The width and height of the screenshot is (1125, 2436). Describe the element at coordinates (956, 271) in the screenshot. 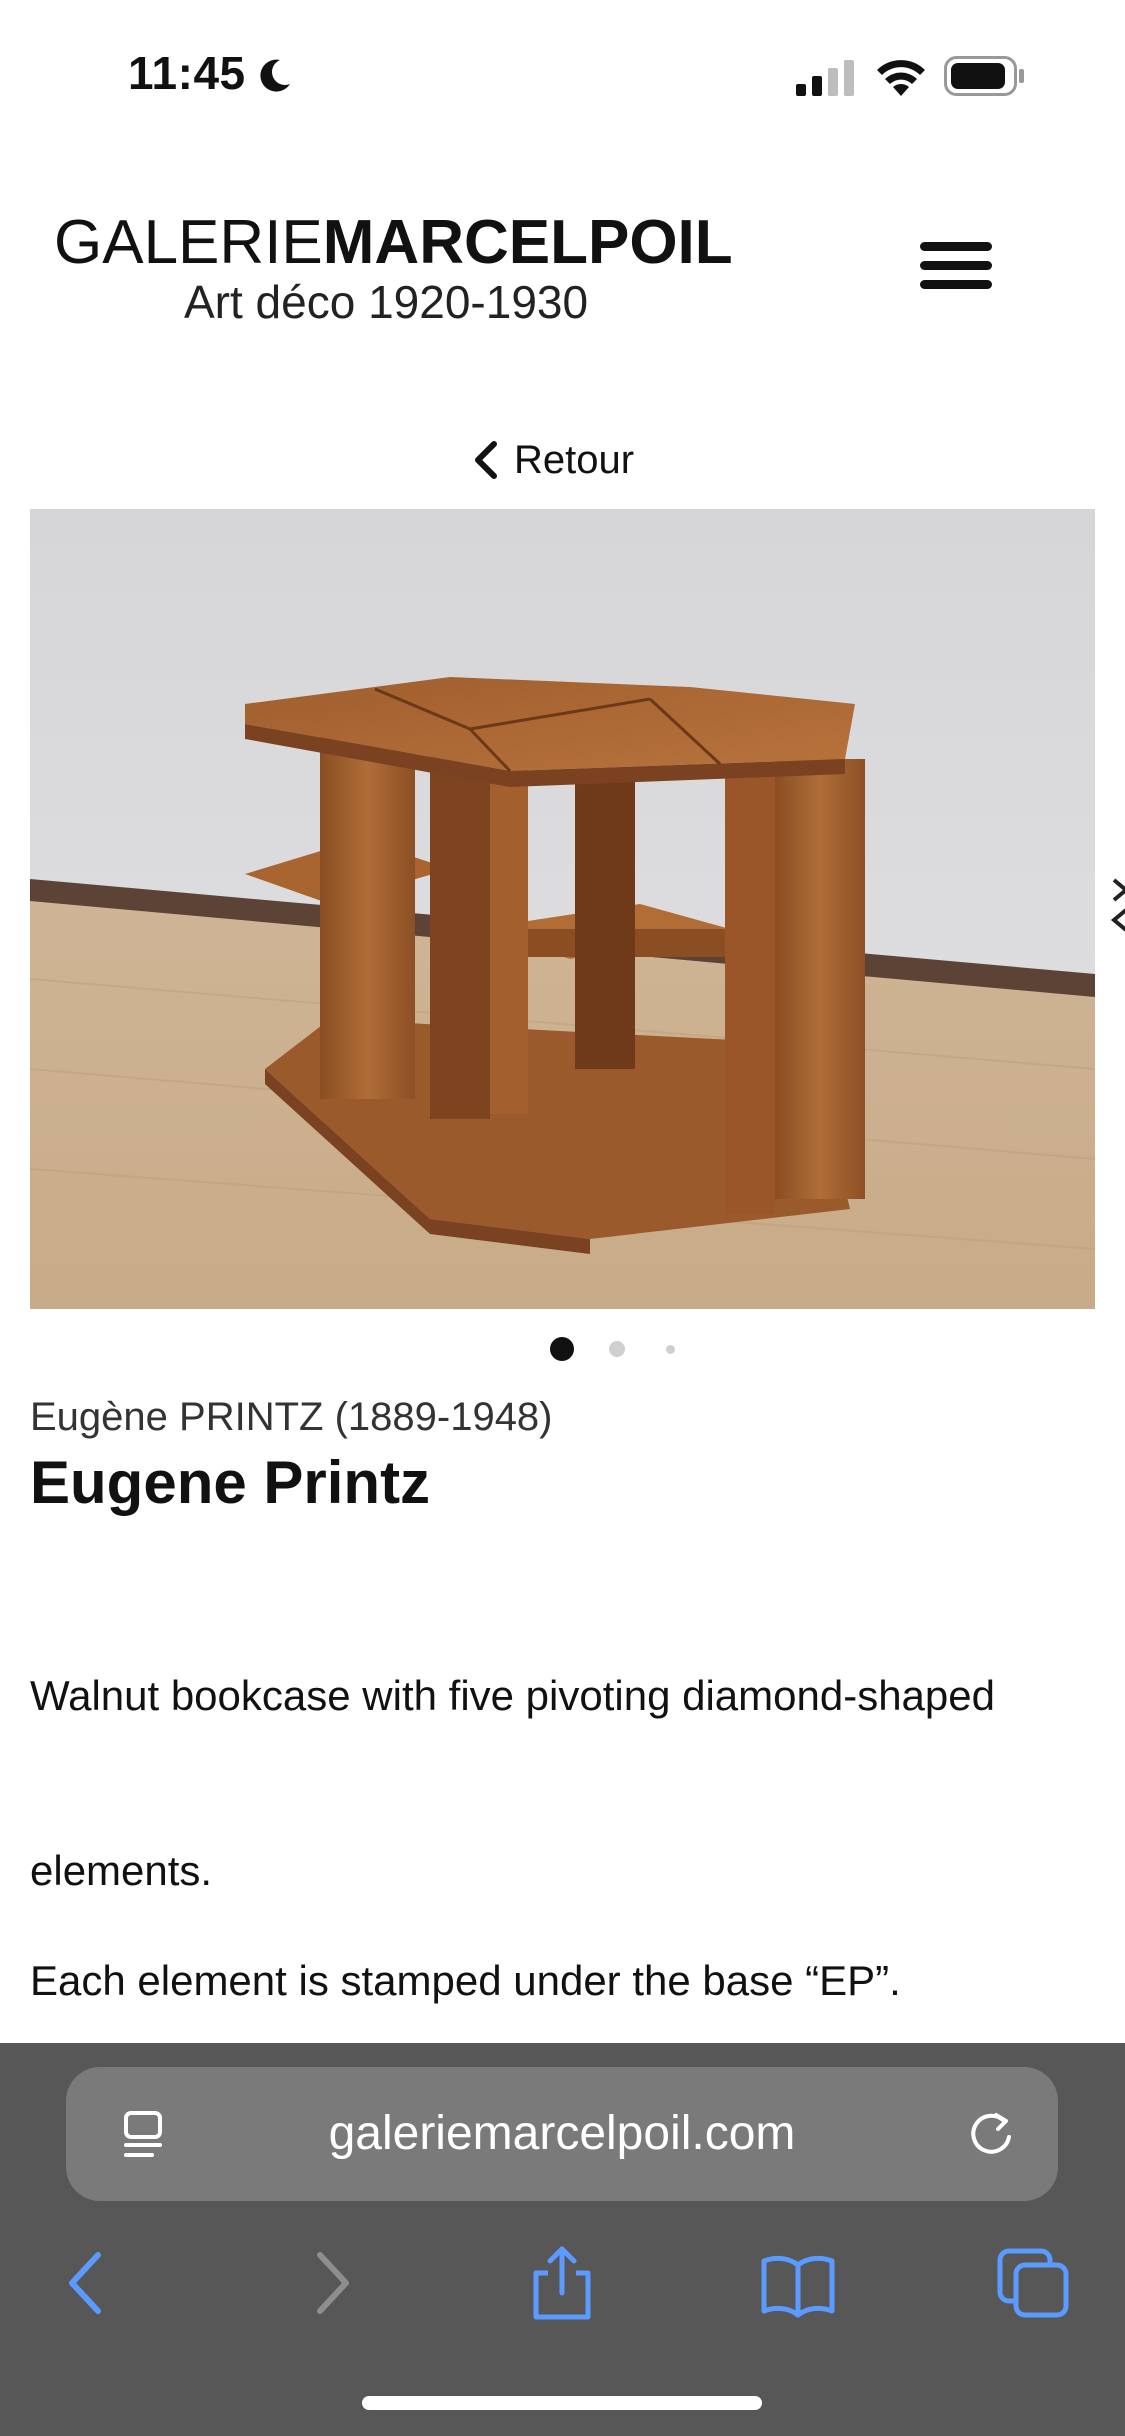

I see `hamburger-menu-icon` at that location.